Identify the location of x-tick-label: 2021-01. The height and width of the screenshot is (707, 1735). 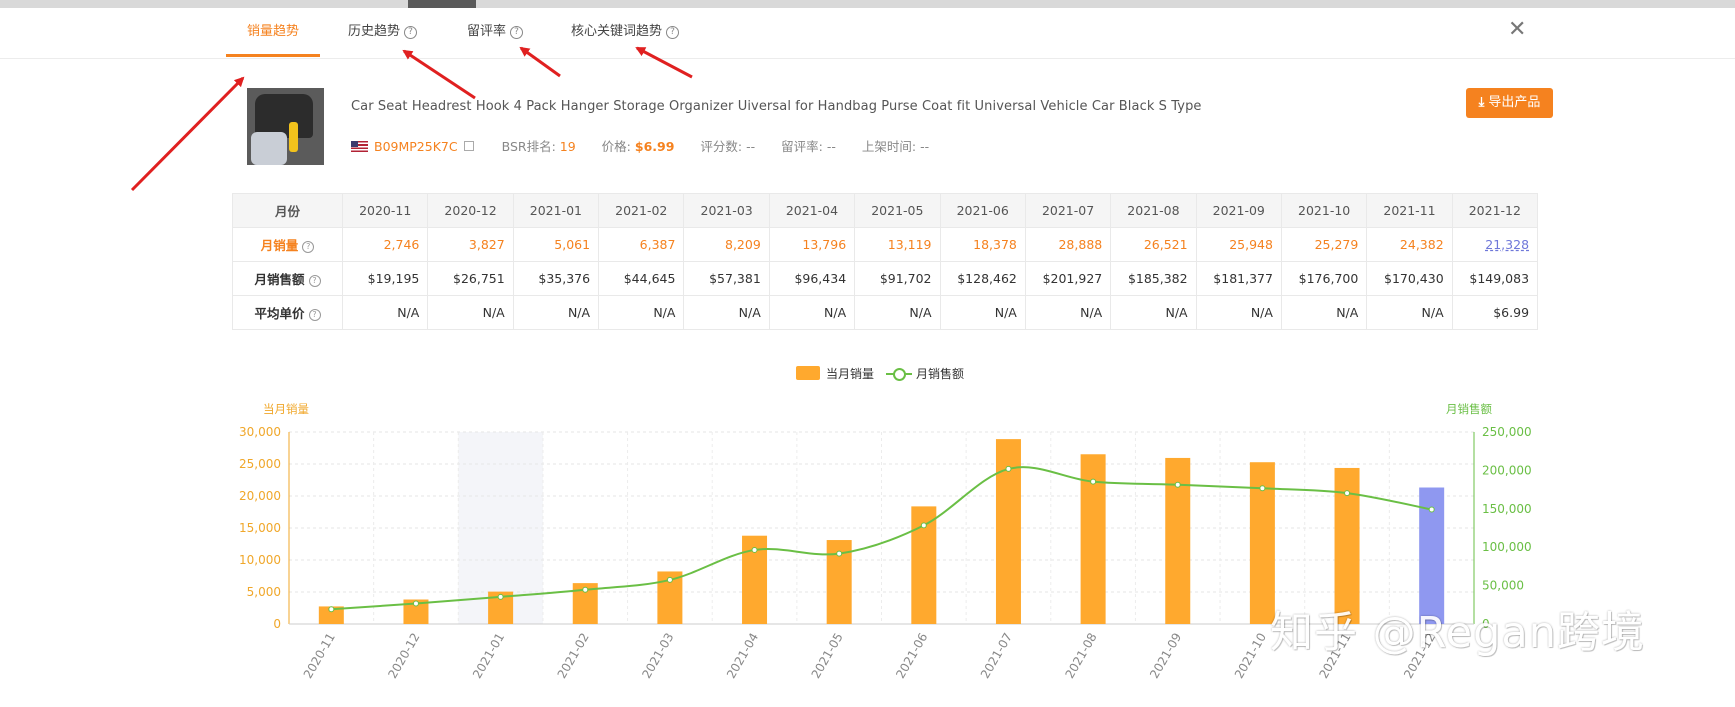
(488, 656).